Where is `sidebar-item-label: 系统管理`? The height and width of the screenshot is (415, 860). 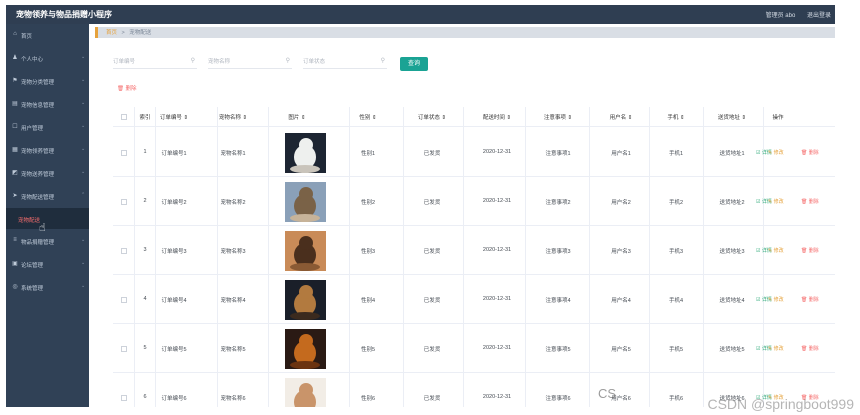
sidebar-item-label: 系统管理 is located at coordinates (32, 289).